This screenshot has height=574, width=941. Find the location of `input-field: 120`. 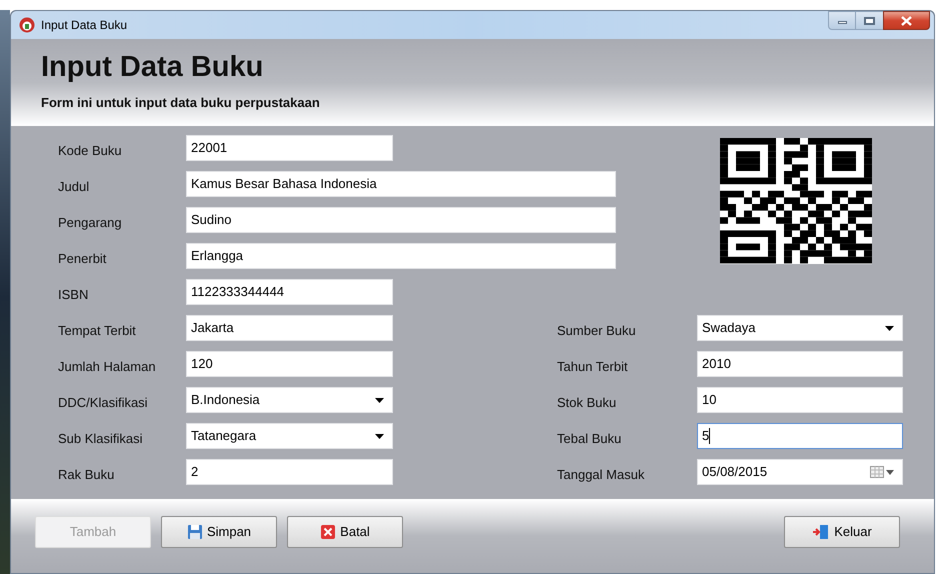

input-field: 120 is located at coordinates (289, 364).